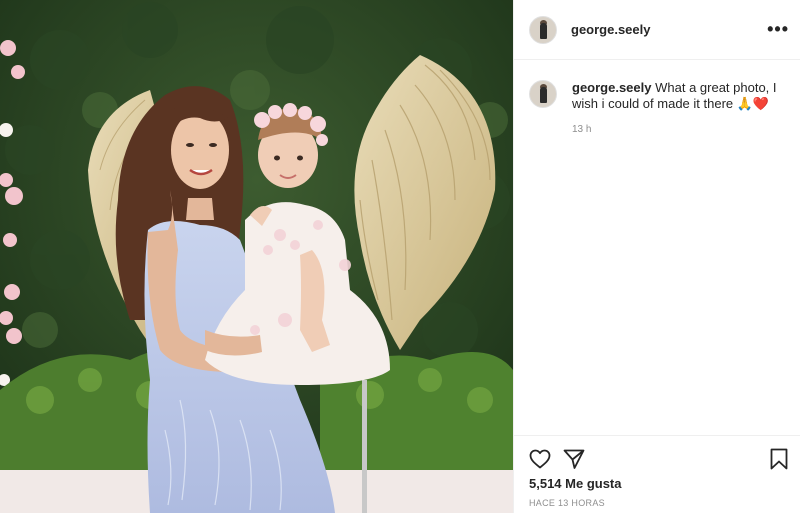 The height and width of the screenshot is (513, 800). Describe the element at coordinates (581, 129) in the screenshot. I see `comment-time: 13 h` at that location.